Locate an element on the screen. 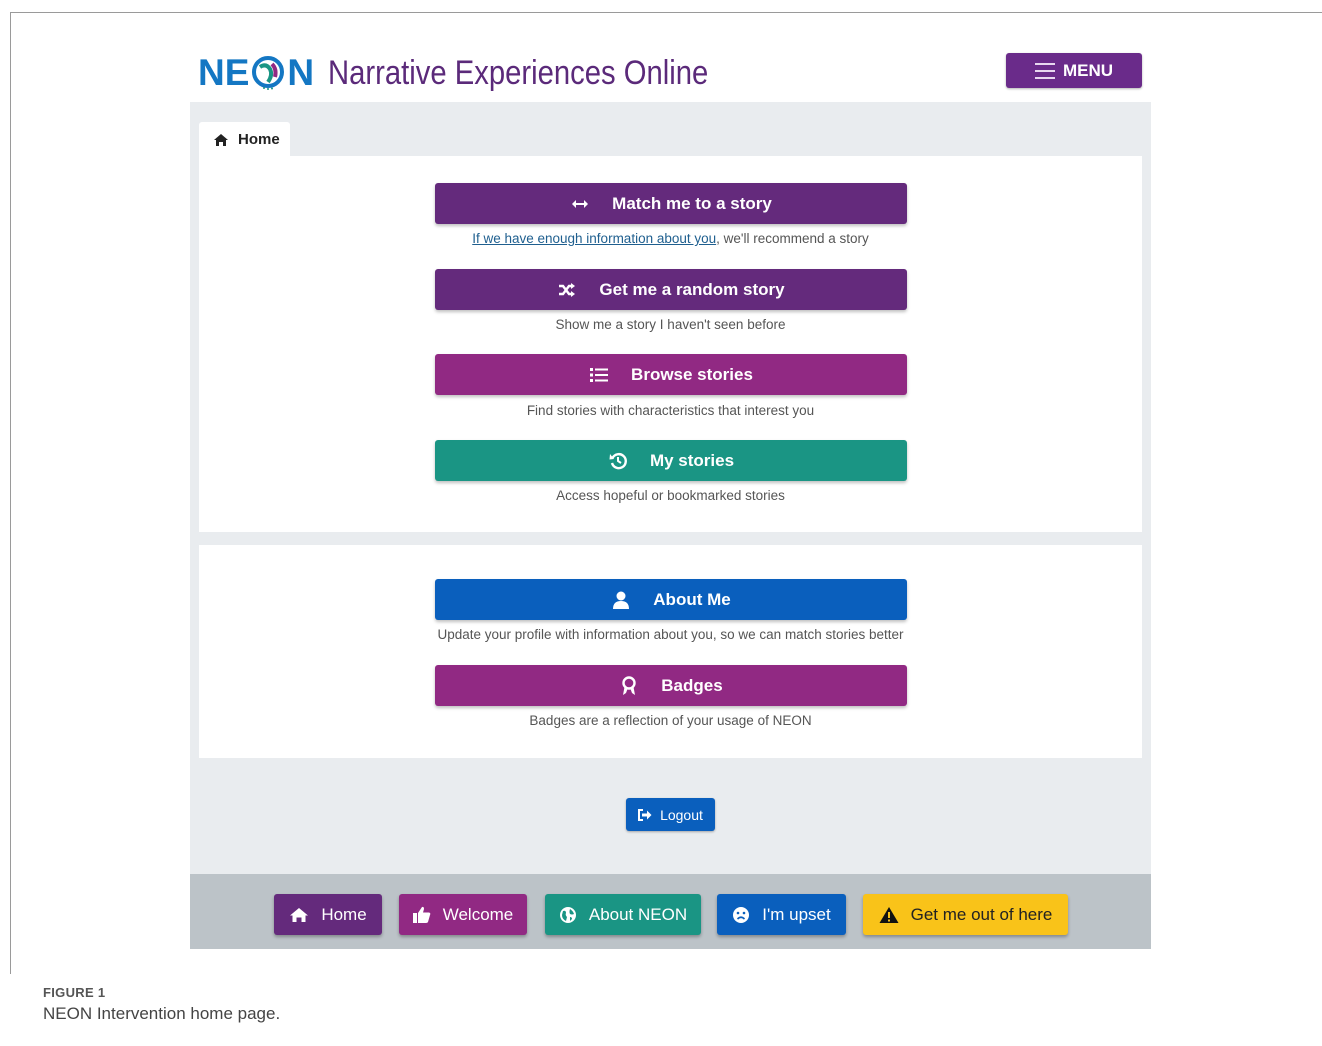 The height and width of the screenshot is (1046, 1322). footer-get-me-out-button: Get me out of here is located at coordinates (965, 914).